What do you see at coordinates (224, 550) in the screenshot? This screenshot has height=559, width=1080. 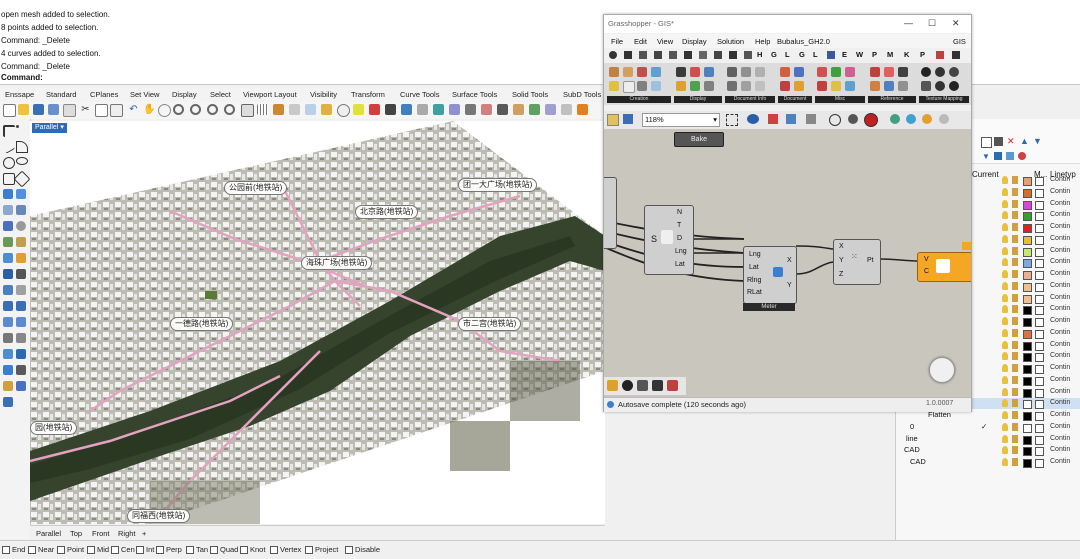 I see `osnap-quad: Quad` at bounding box center [224, 550].